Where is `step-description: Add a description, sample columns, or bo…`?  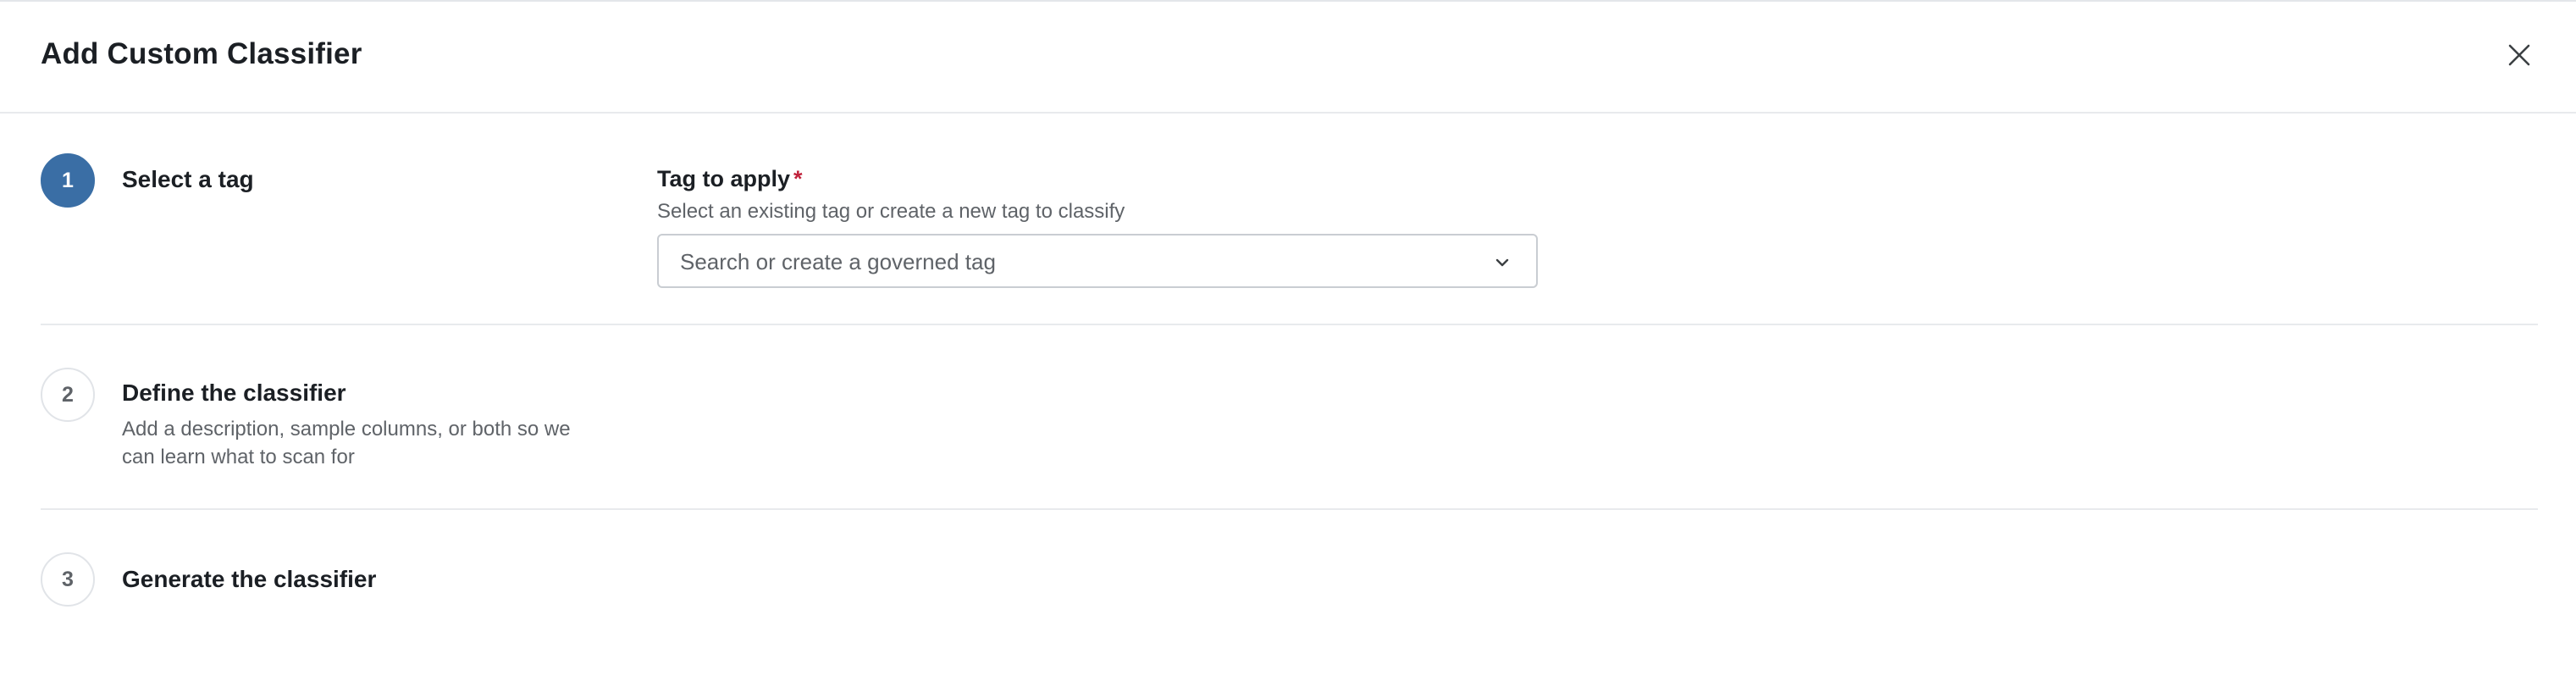
step-description: Add a description, sample columns, or bo… is located at coordinates (346, 443).